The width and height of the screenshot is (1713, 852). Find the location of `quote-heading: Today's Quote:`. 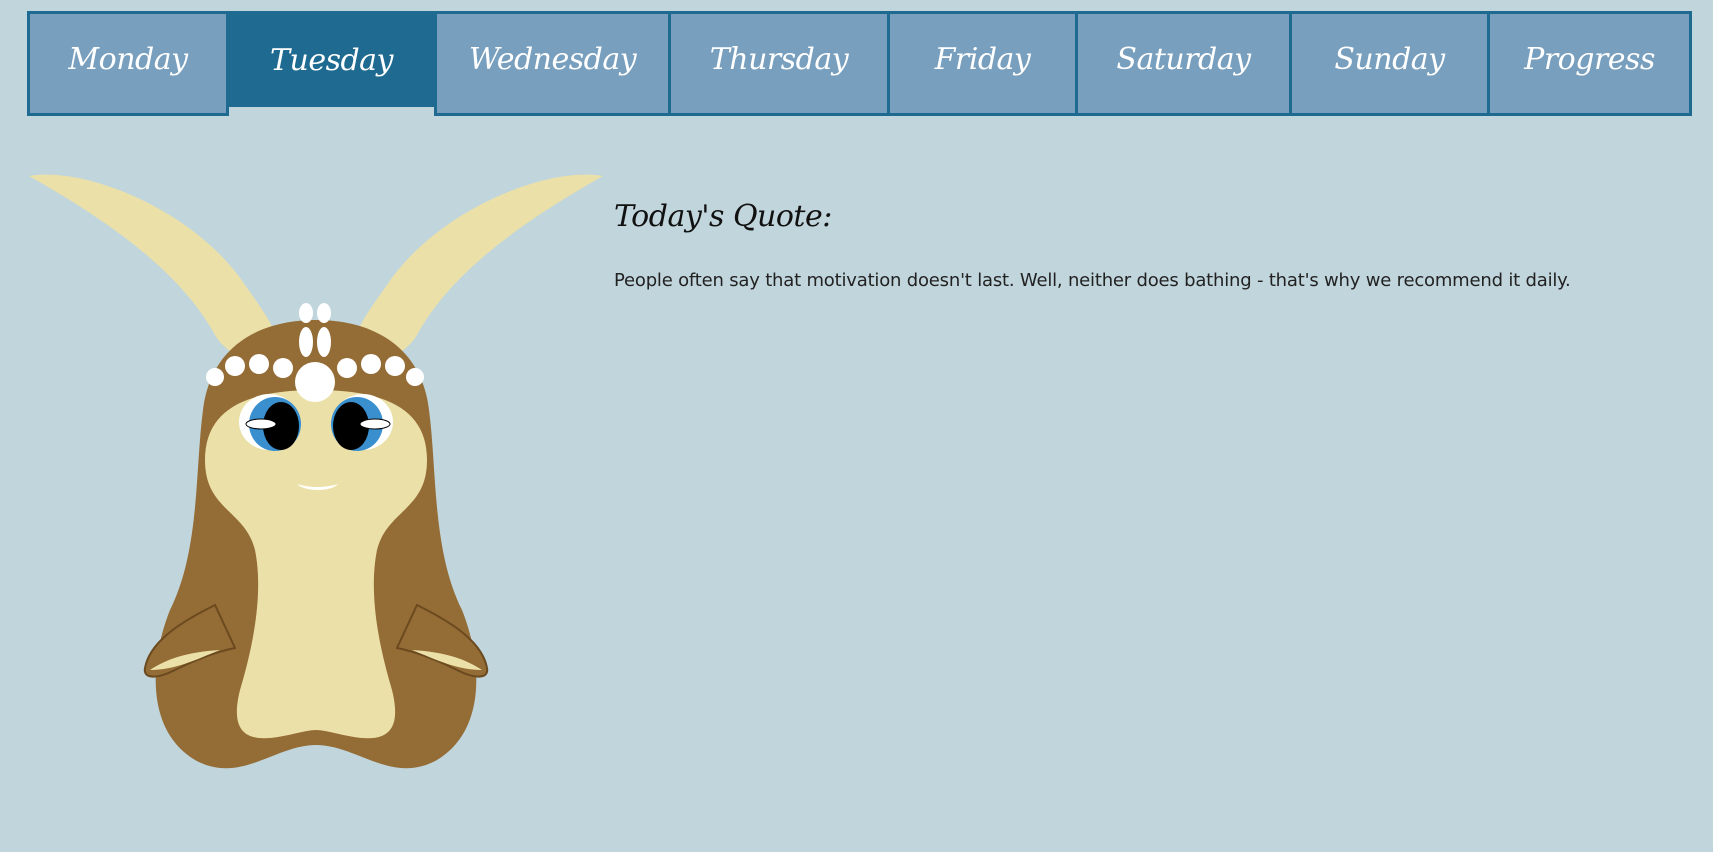

quote-heading: Today's Quote: is located at coordinates (723, 216).